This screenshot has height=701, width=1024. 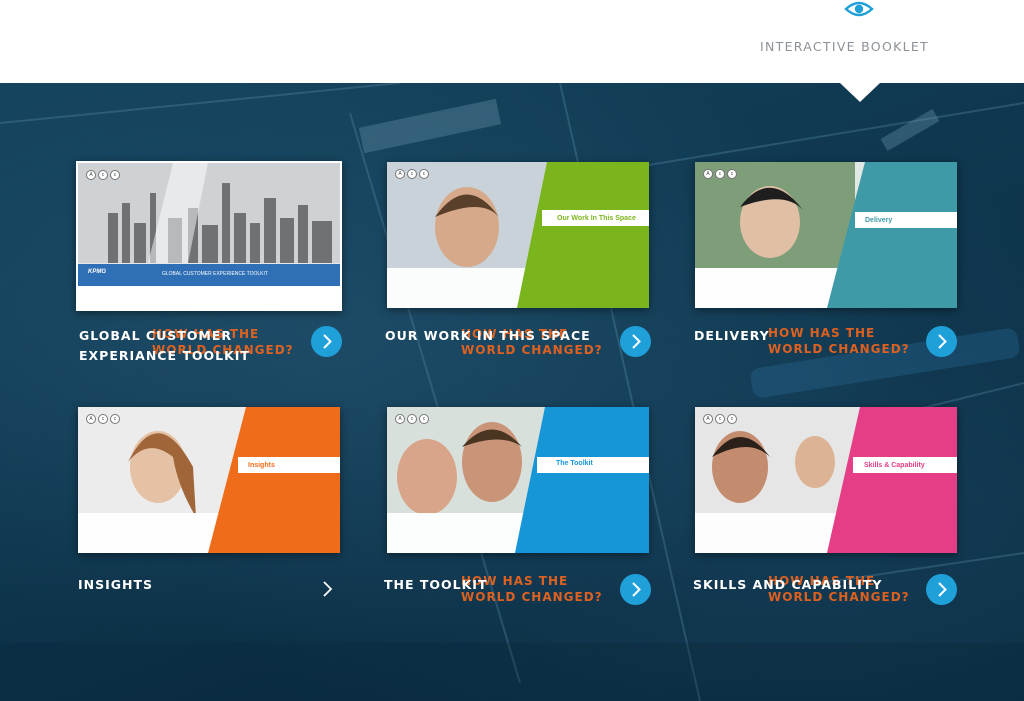 What do you see at coordinates (574, 463) in the screenshot?
I see `card-band-label: The Toolkit` at bounding box center [574, 463].